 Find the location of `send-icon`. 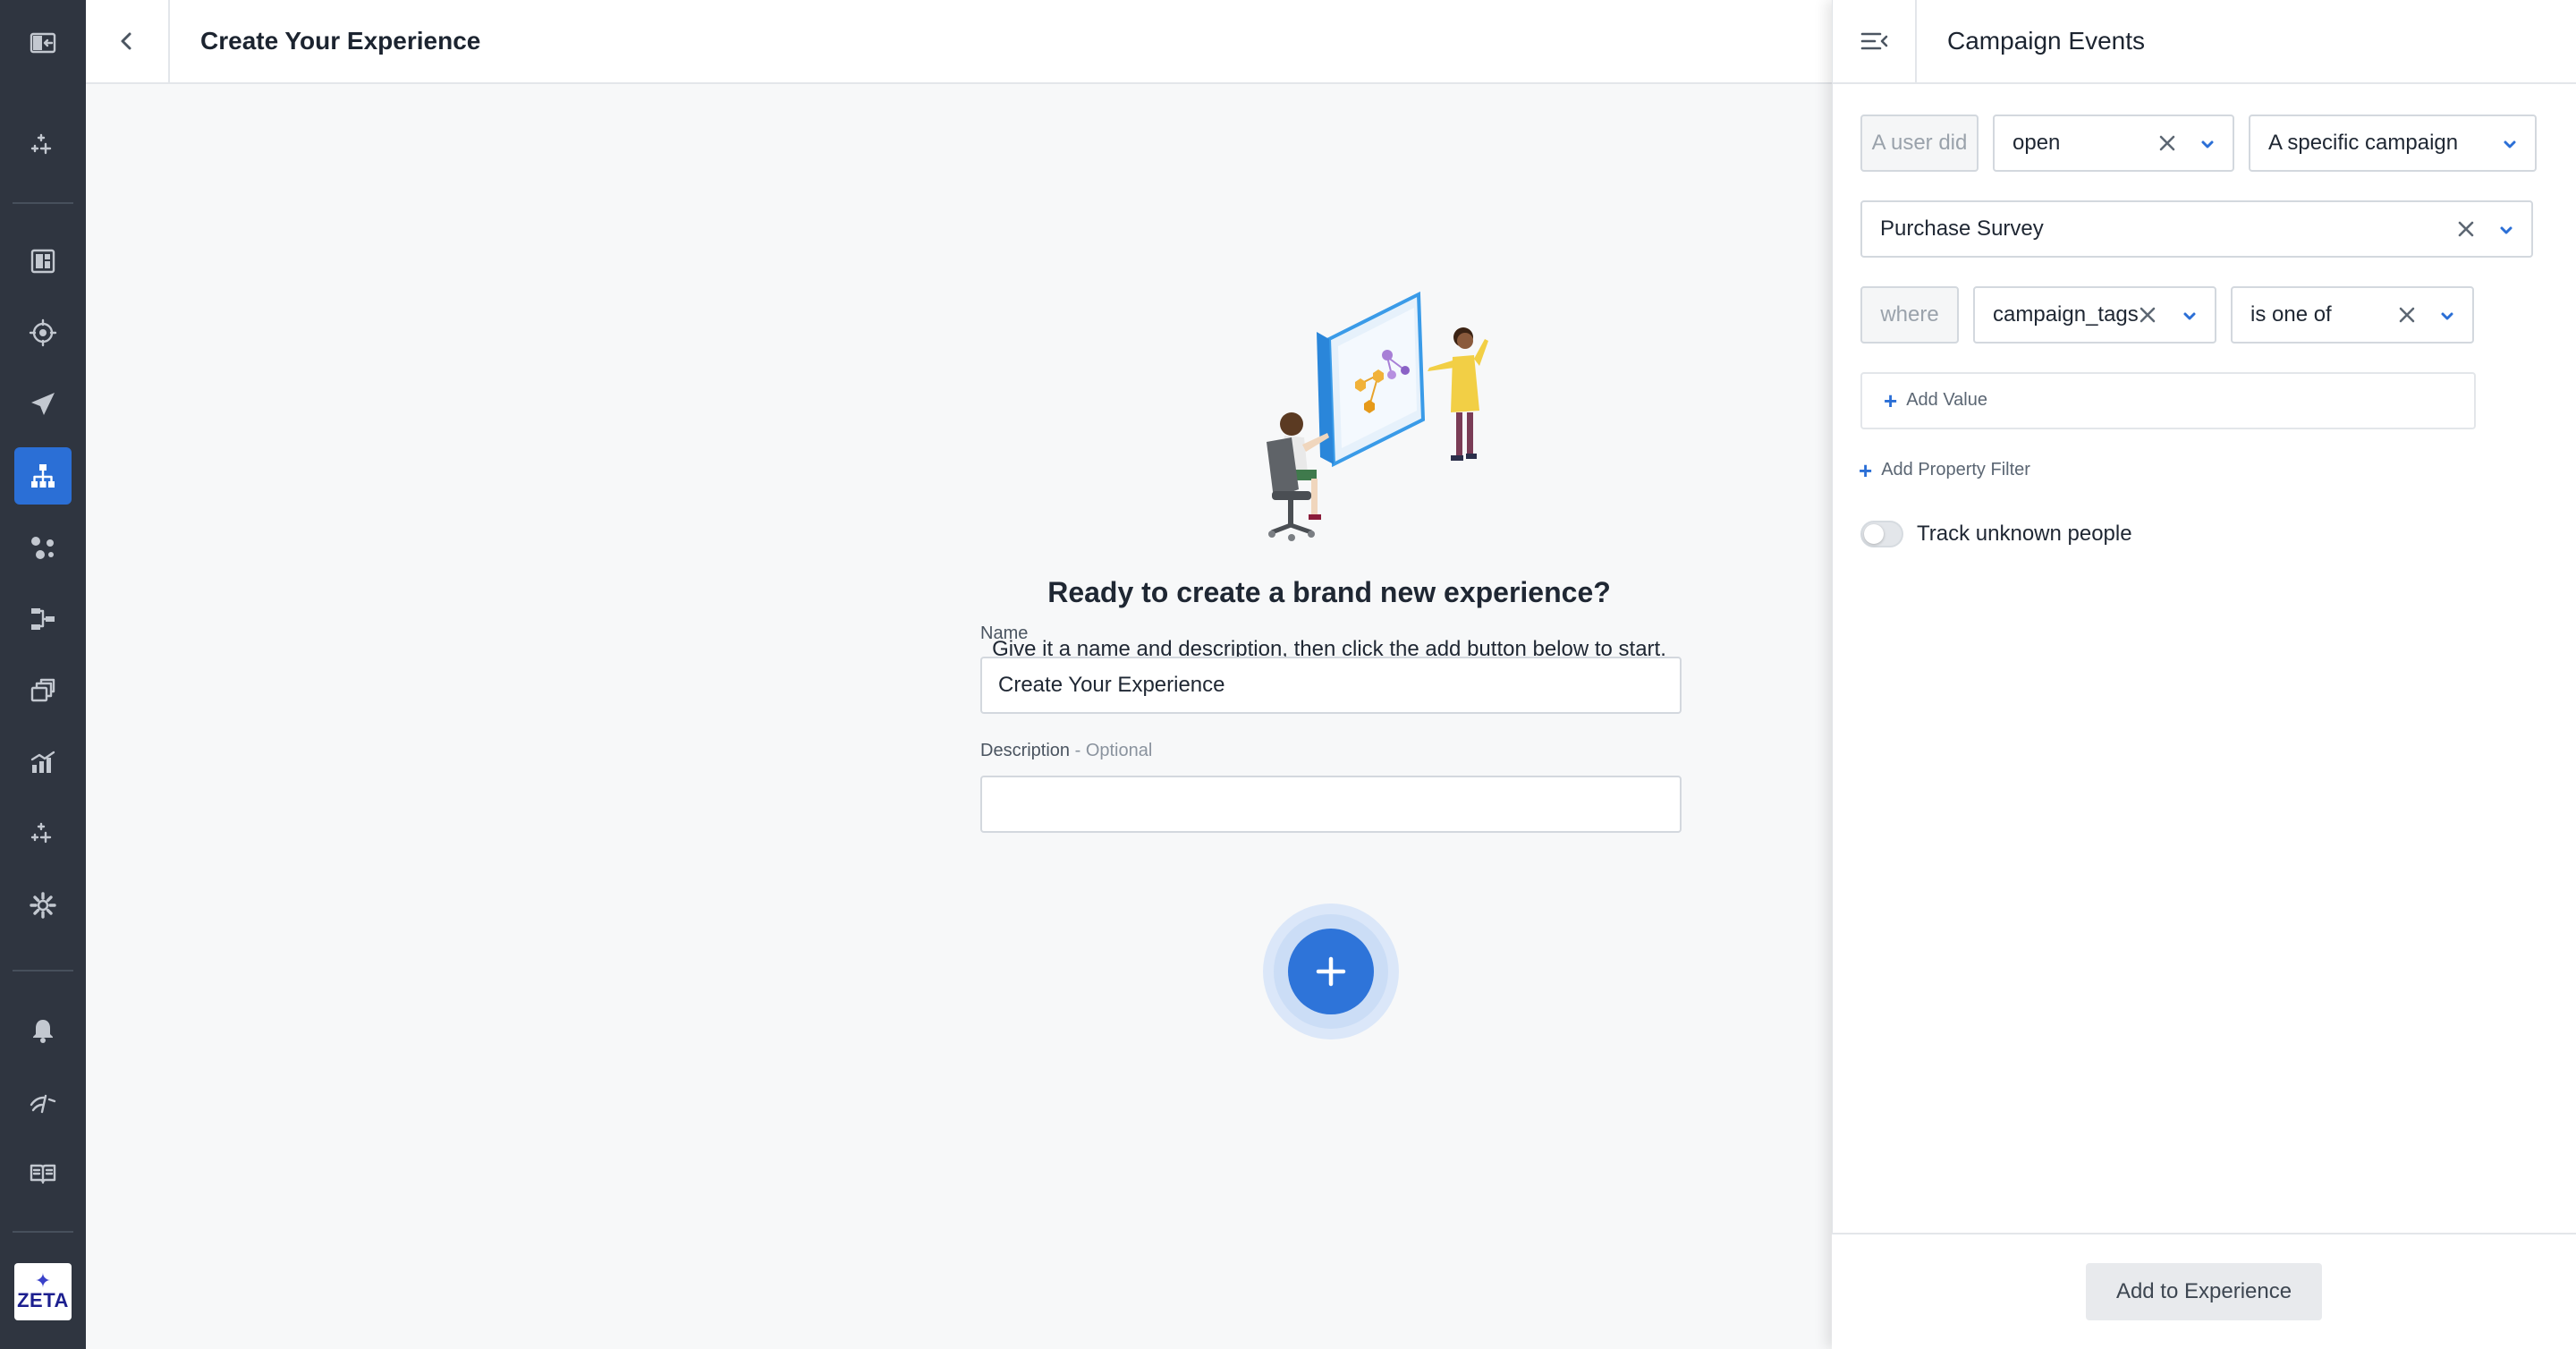

send-icon is located at coordinates (43, 404).